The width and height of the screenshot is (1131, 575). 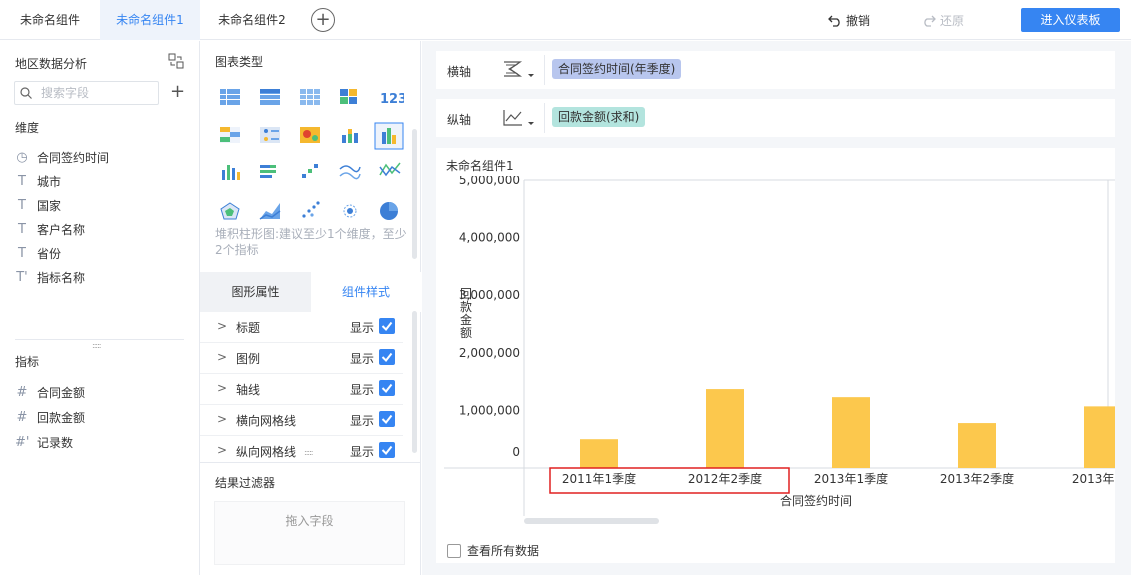 What do you see at coordinates (301, 358) in the screenshot?
I see `prop-row-legend: > 图例 显示` at bounding box center [301, 358].